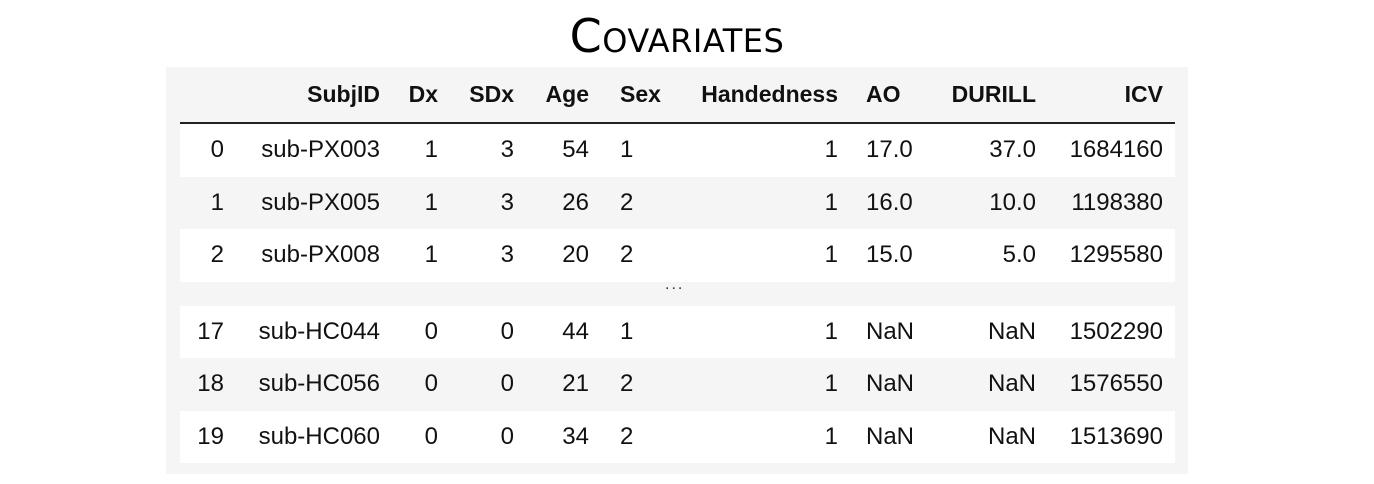  What do you see at coordinates (575, 436) in the screenshot?
I see `age-cell: 34` at bounding box center [575, 436].